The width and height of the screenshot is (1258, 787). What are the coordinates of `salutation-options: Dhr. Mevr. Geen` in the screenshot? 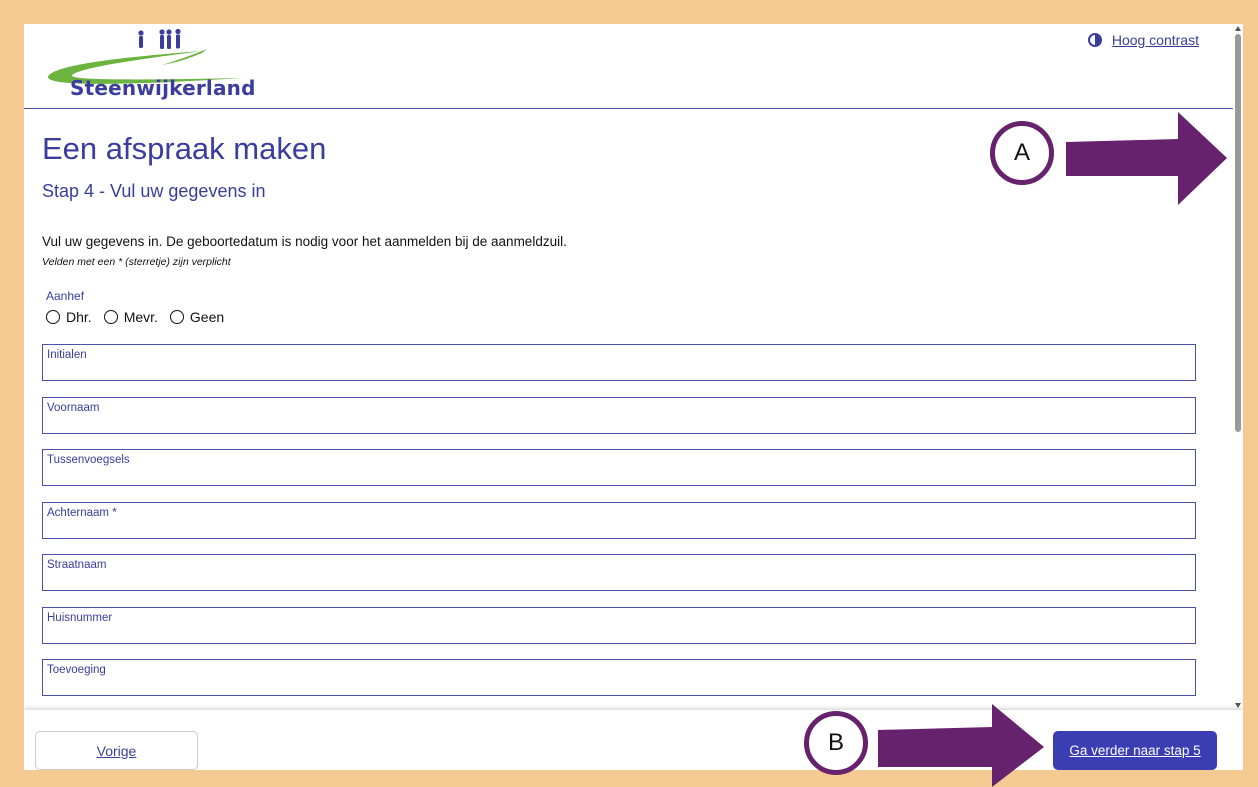 It's located at (135, 317).